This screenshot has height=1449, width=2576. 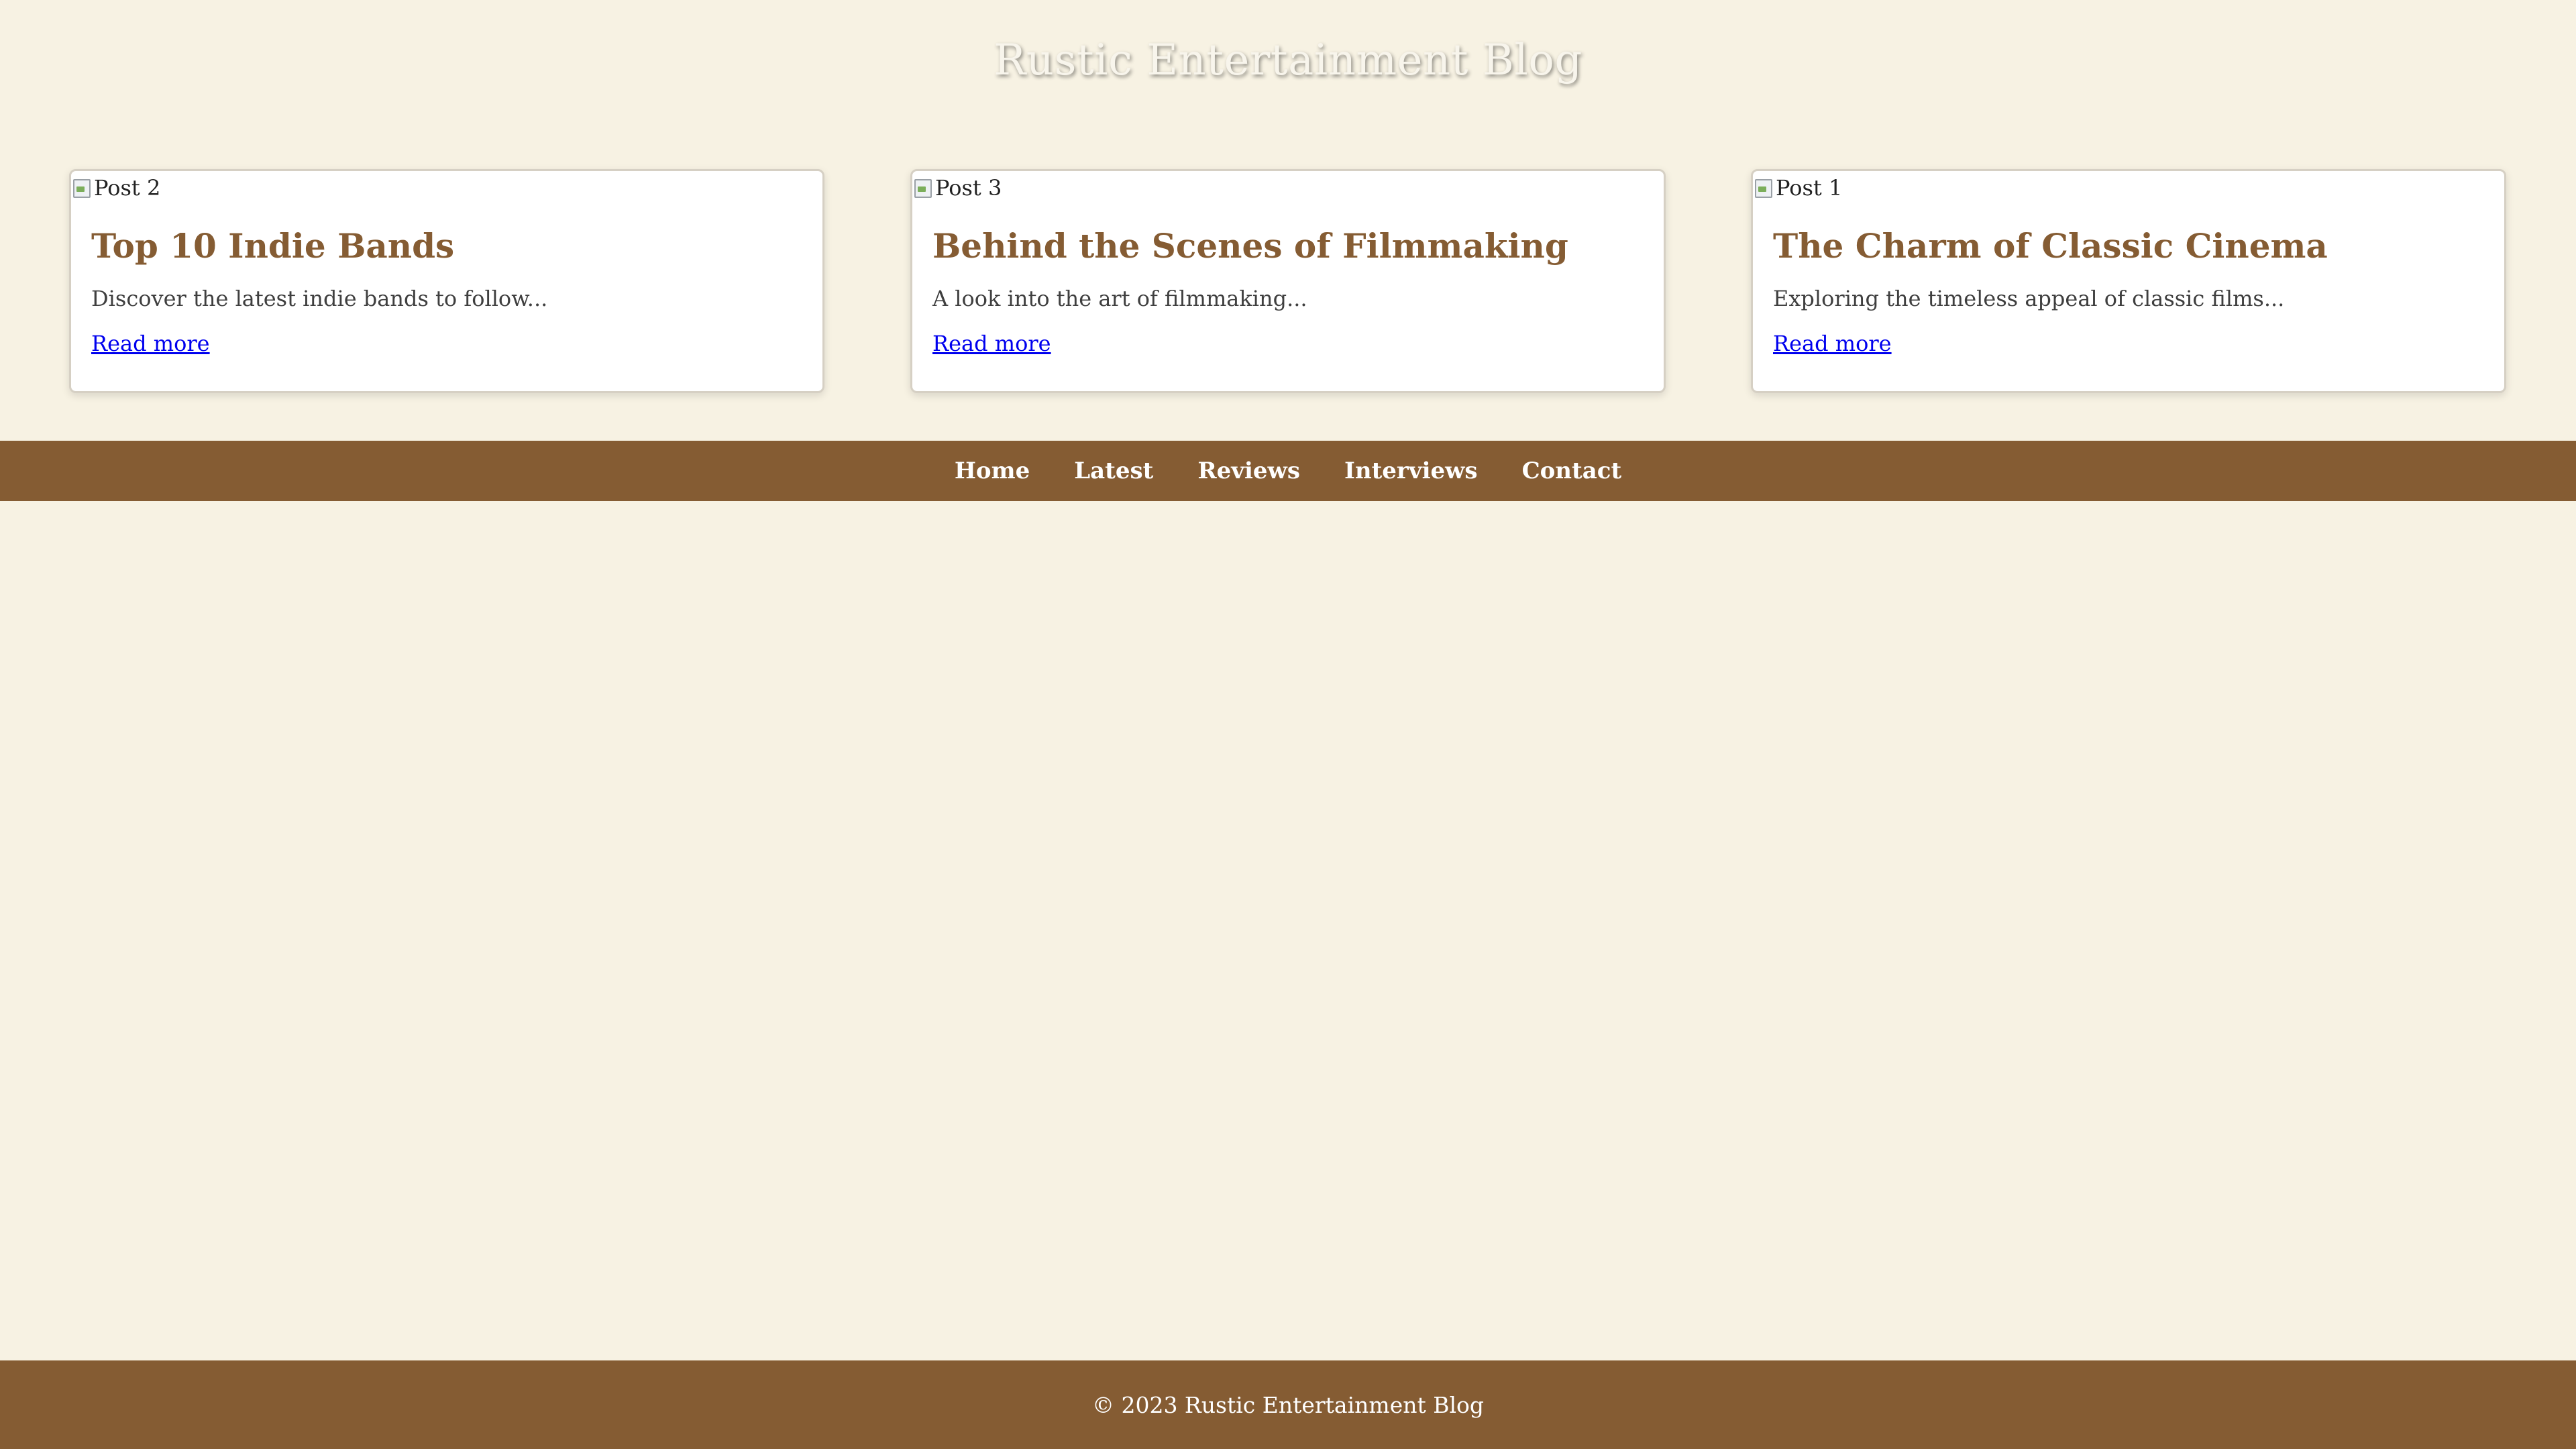 What do you see at coordinates (2050, 246) in the screenshot?
I see `post-title: The Charm of Classic Cinema` at bounding box center [2050, 246].